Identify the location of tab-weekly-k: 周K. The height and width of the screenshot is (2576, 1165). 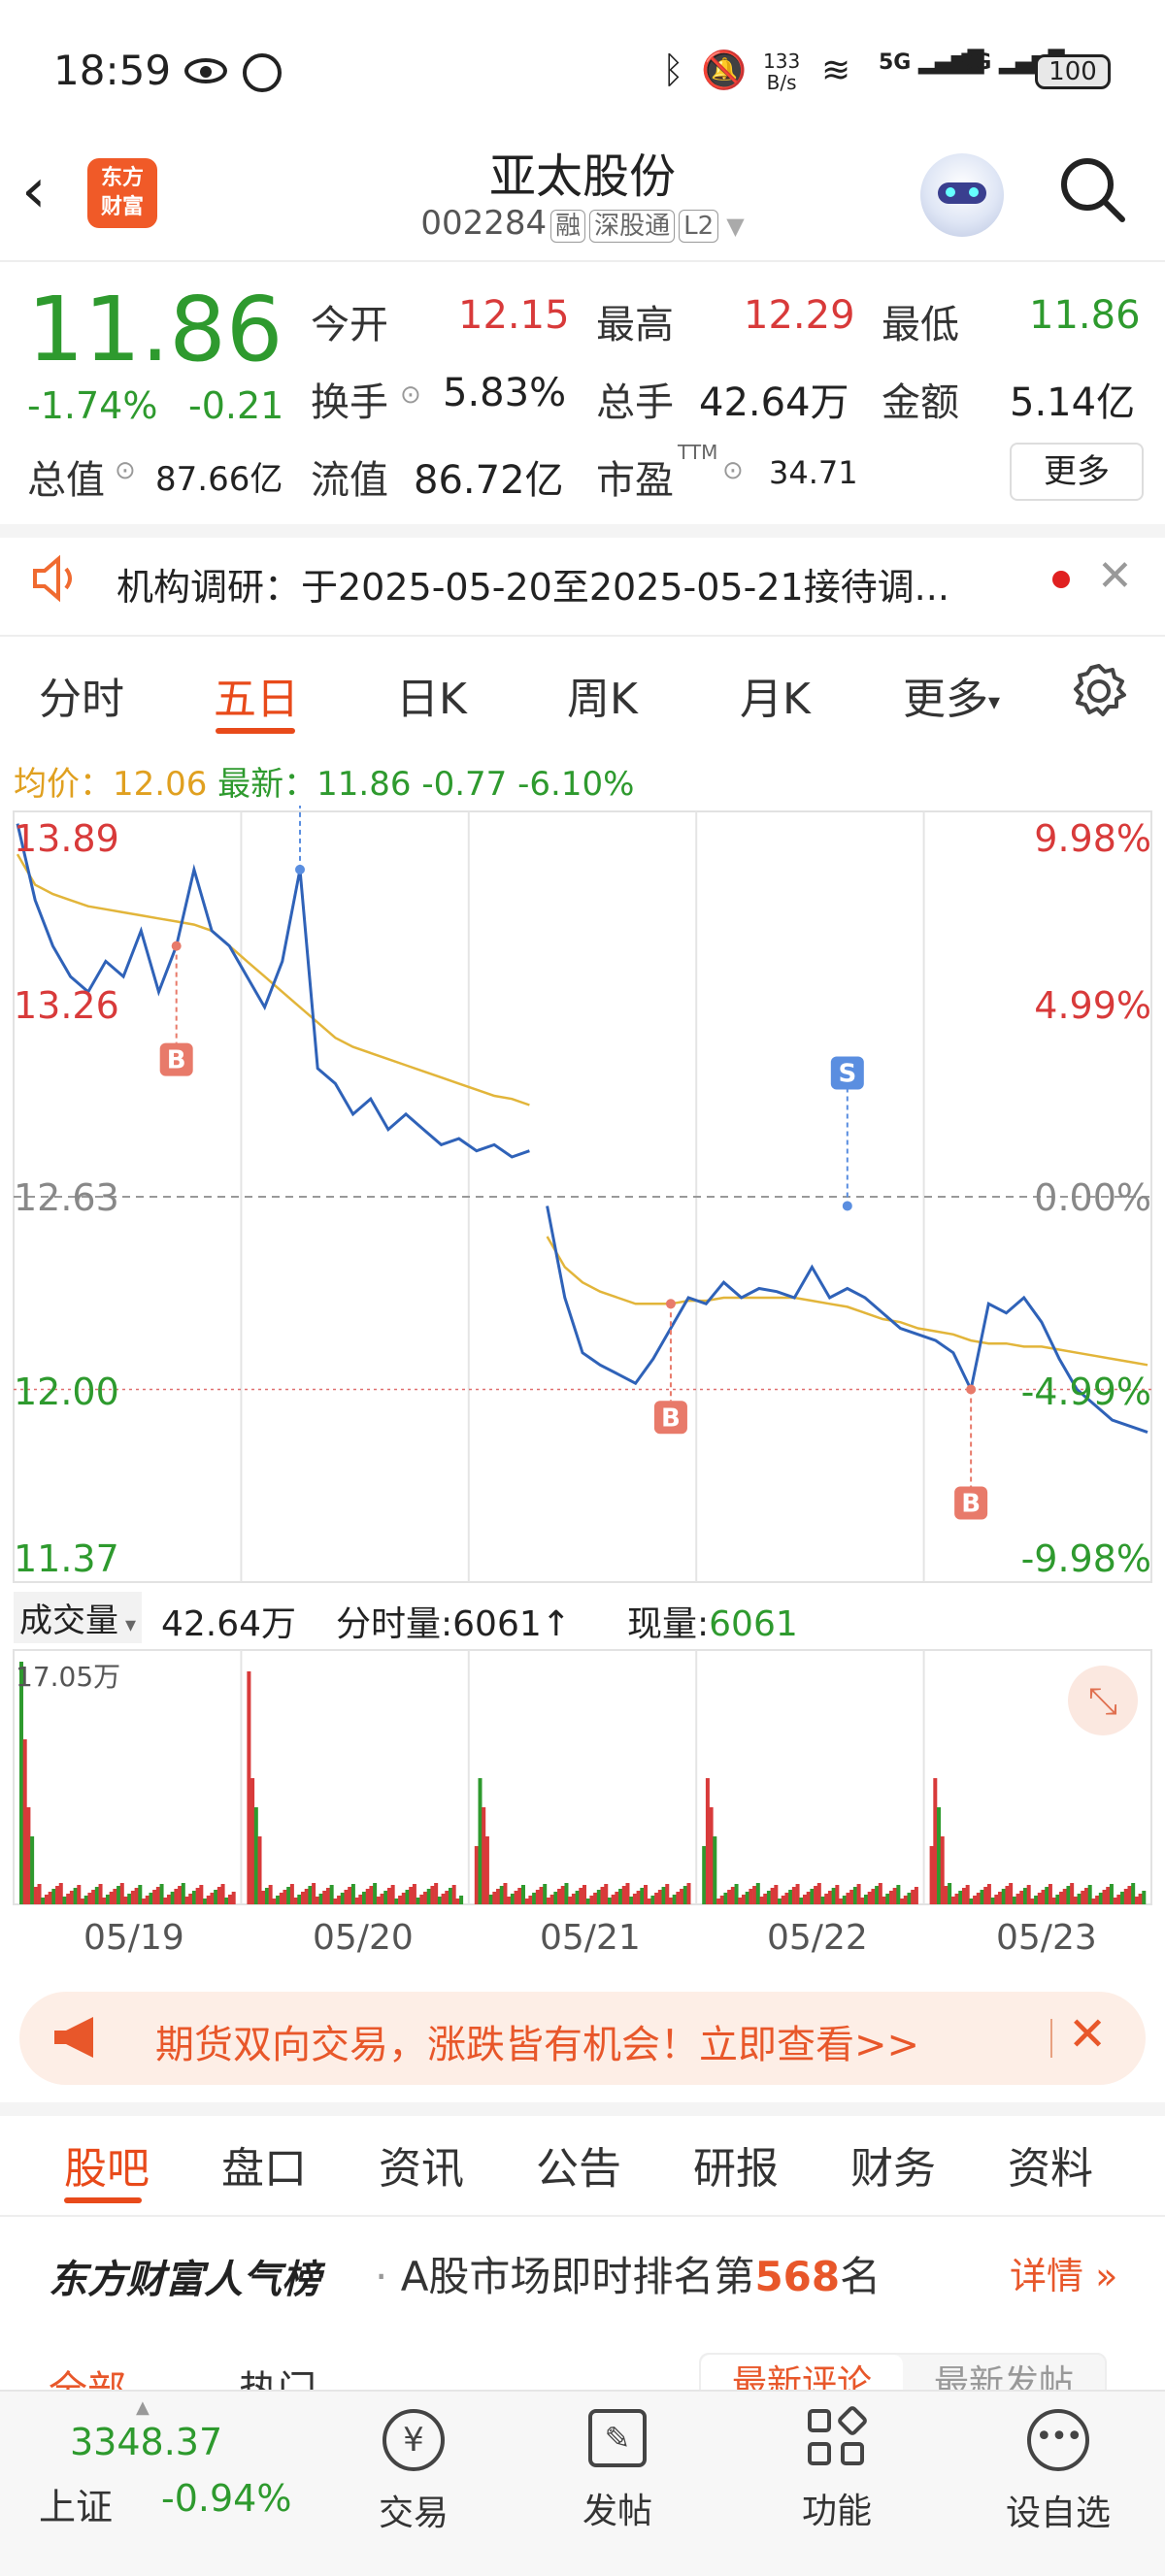
(602, 695).